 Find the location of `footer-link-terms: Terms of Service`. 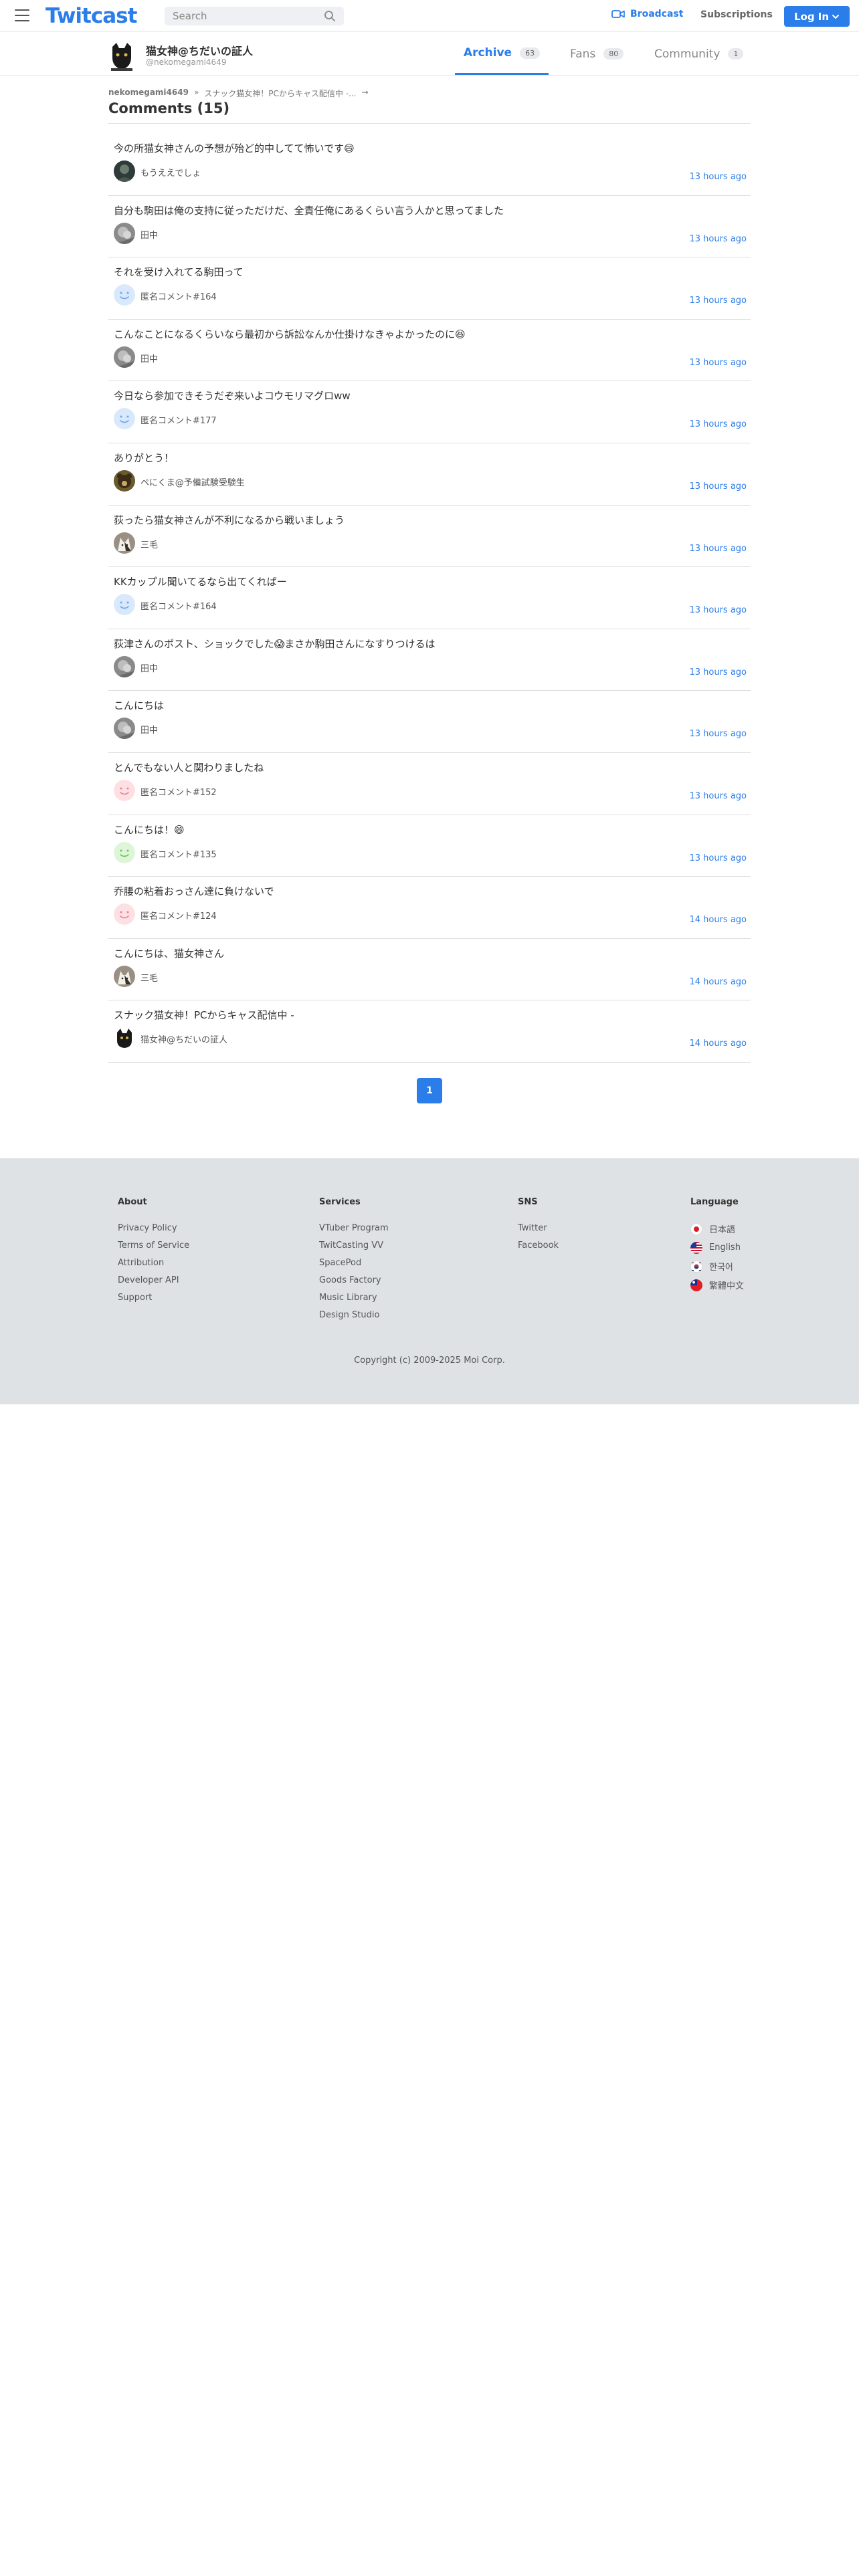

footer-link-terms: Terms of Service is located at coordinates (153, 1246).